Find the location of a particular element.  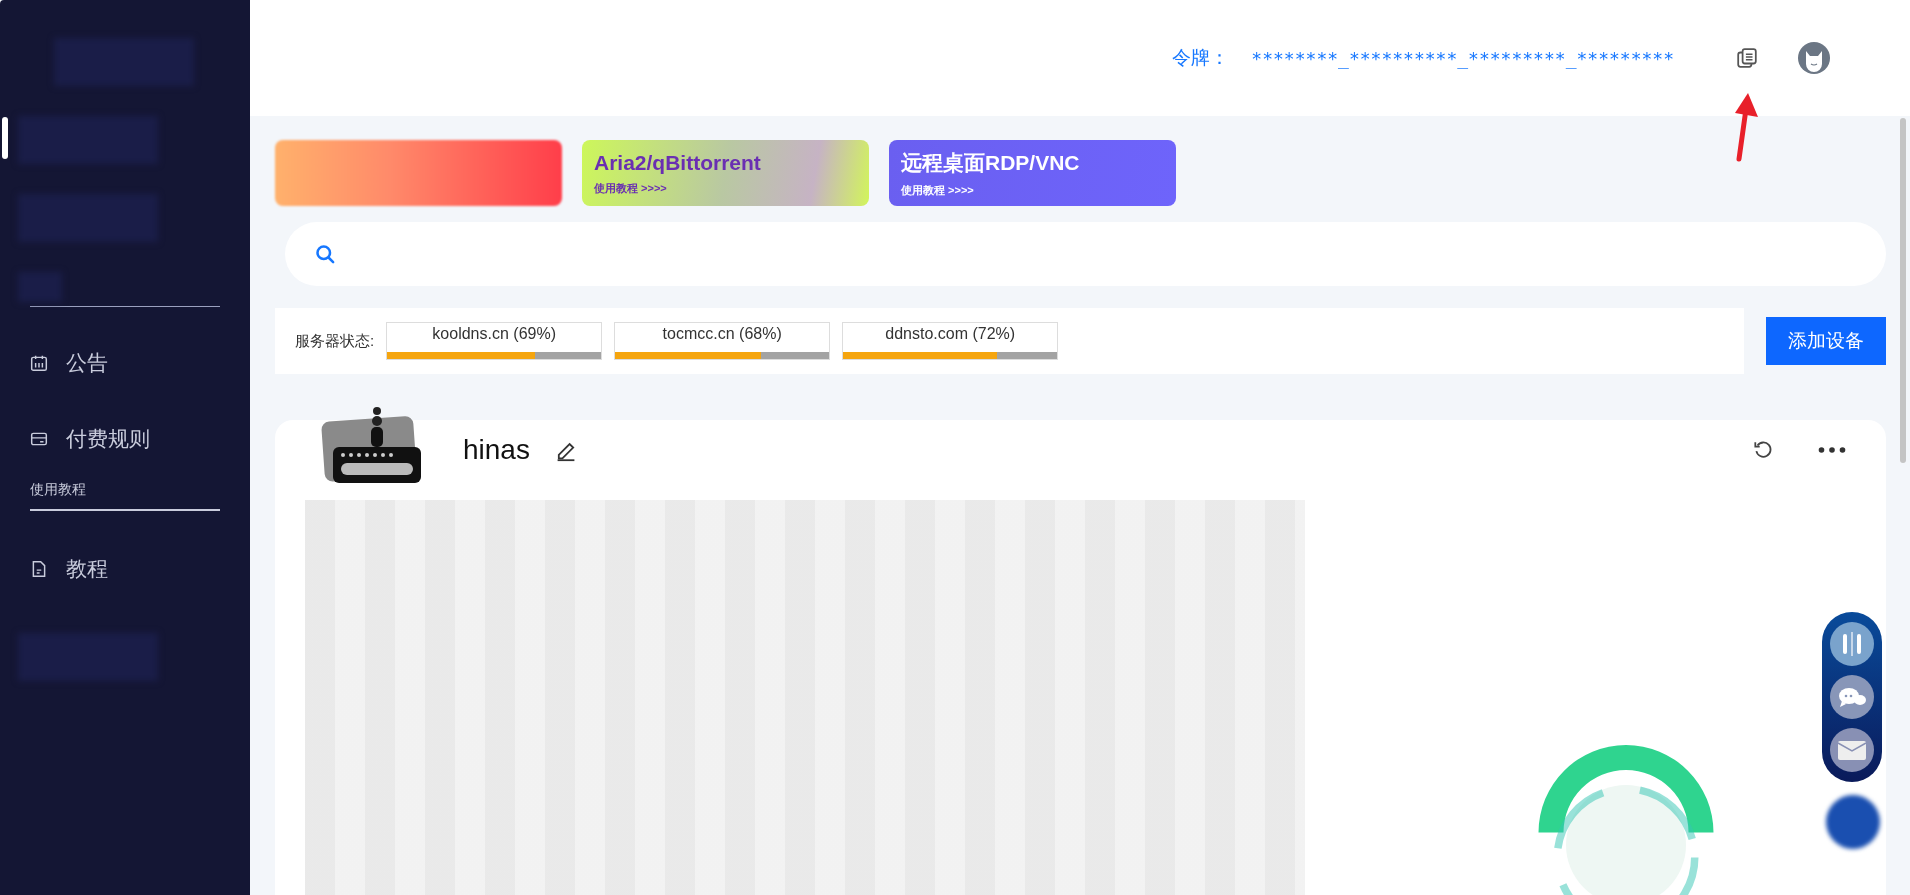

pause-bars-icon is located at coordinates (1852, 644).